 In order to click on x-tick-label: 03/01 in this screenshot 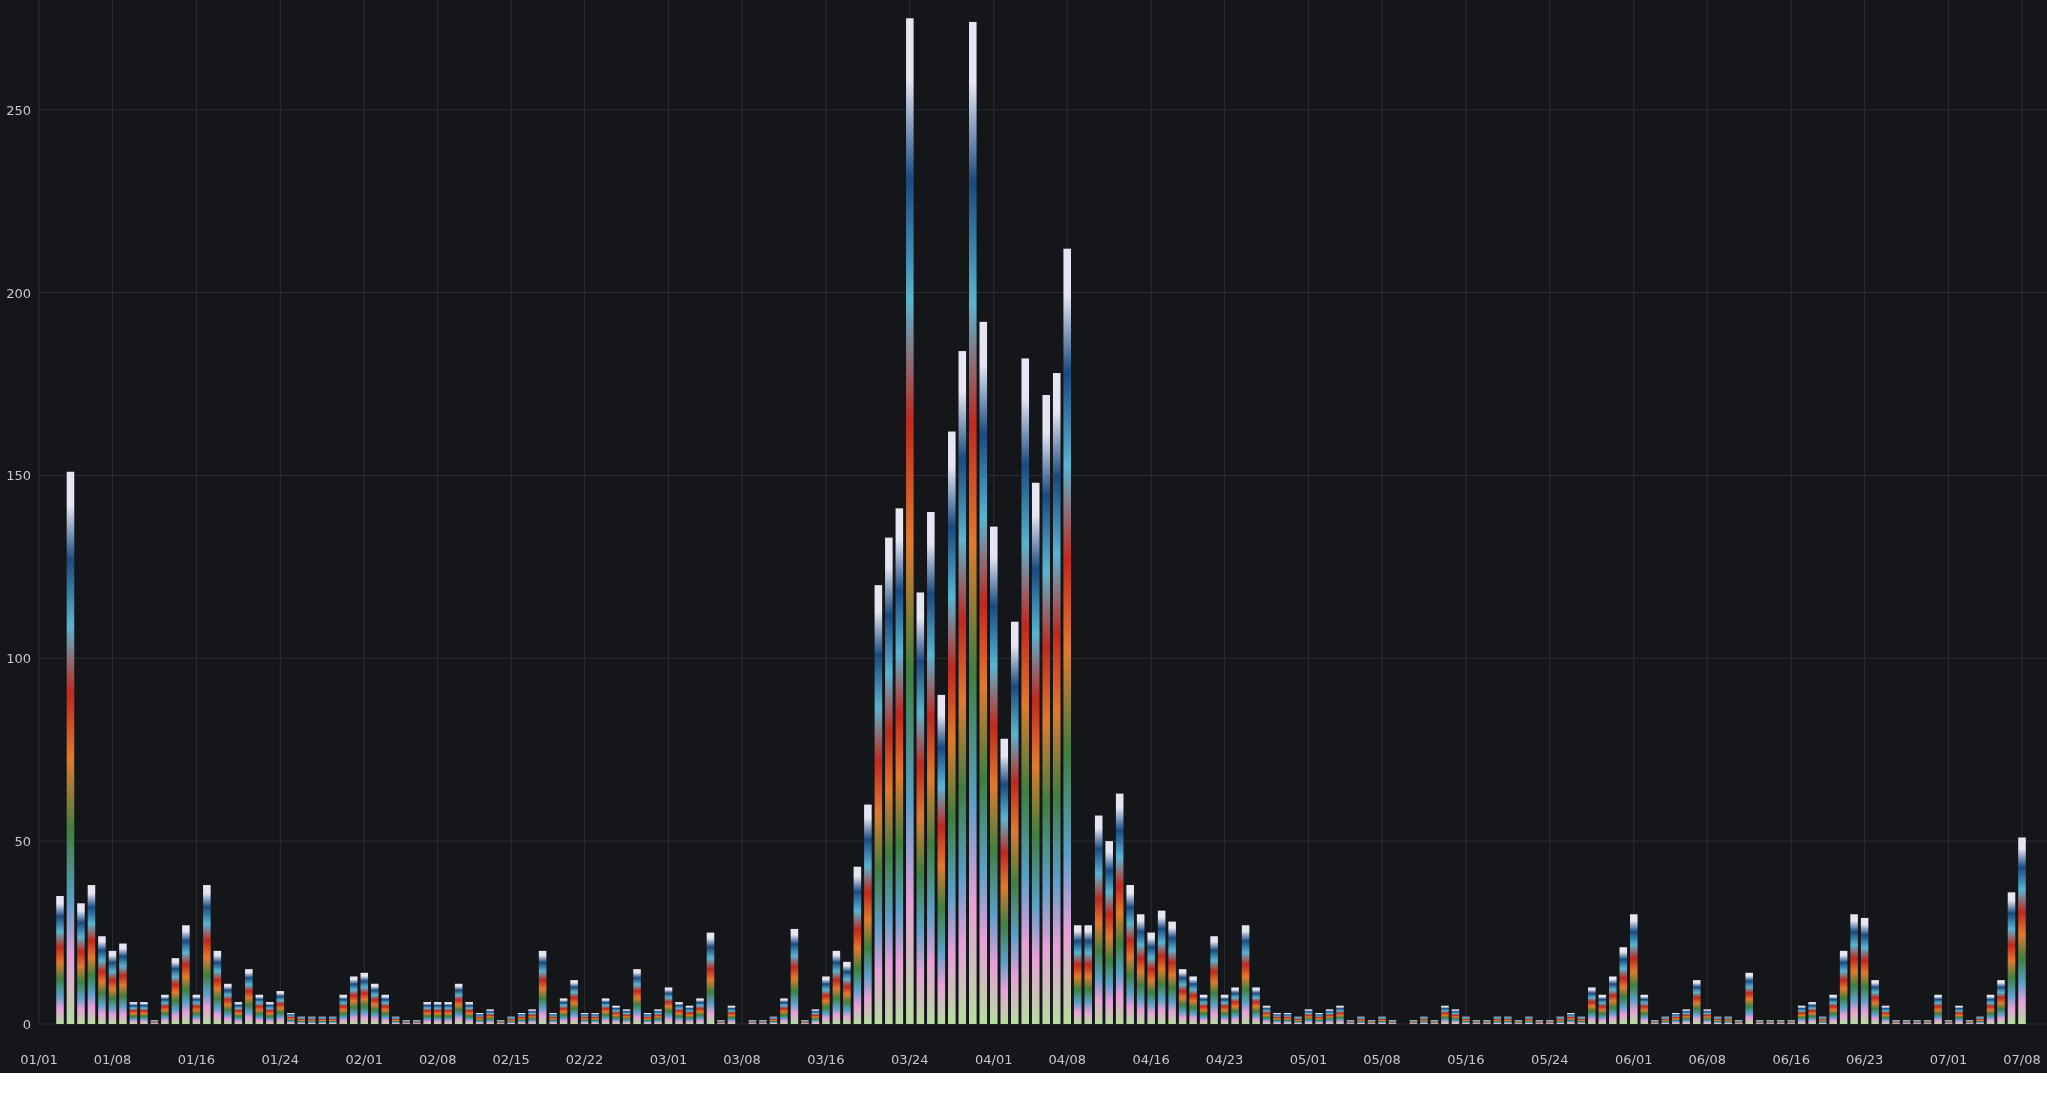, I will do `click(668, 1059)`.